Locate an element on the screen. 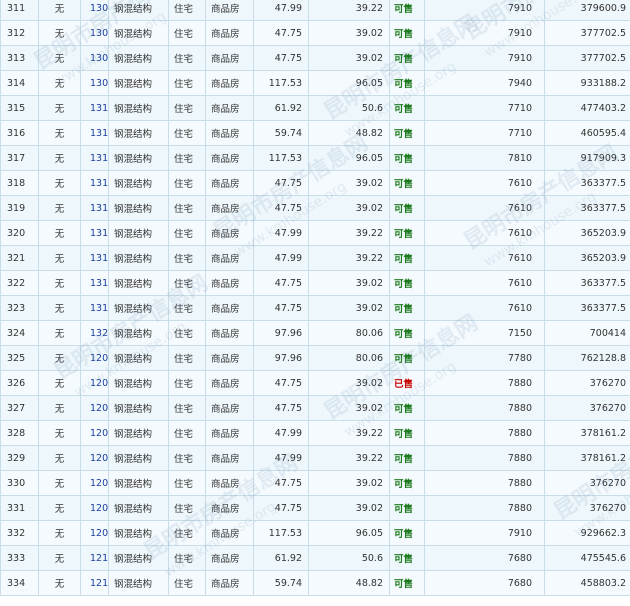 Image resolution: width=630 pixels, height=606 pixels. room-number-cell: 1312 is located at coordinates (94, 158).